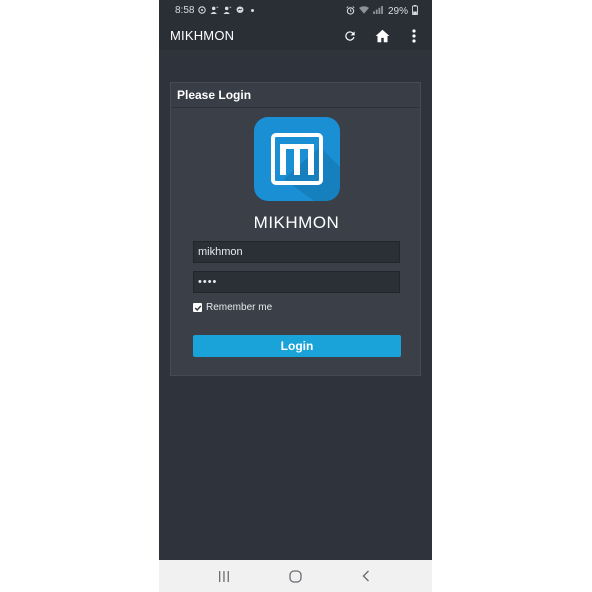 The width and height of the screenshot is (592, 592). I want to click on more-vert-icon, so click(414, 36).